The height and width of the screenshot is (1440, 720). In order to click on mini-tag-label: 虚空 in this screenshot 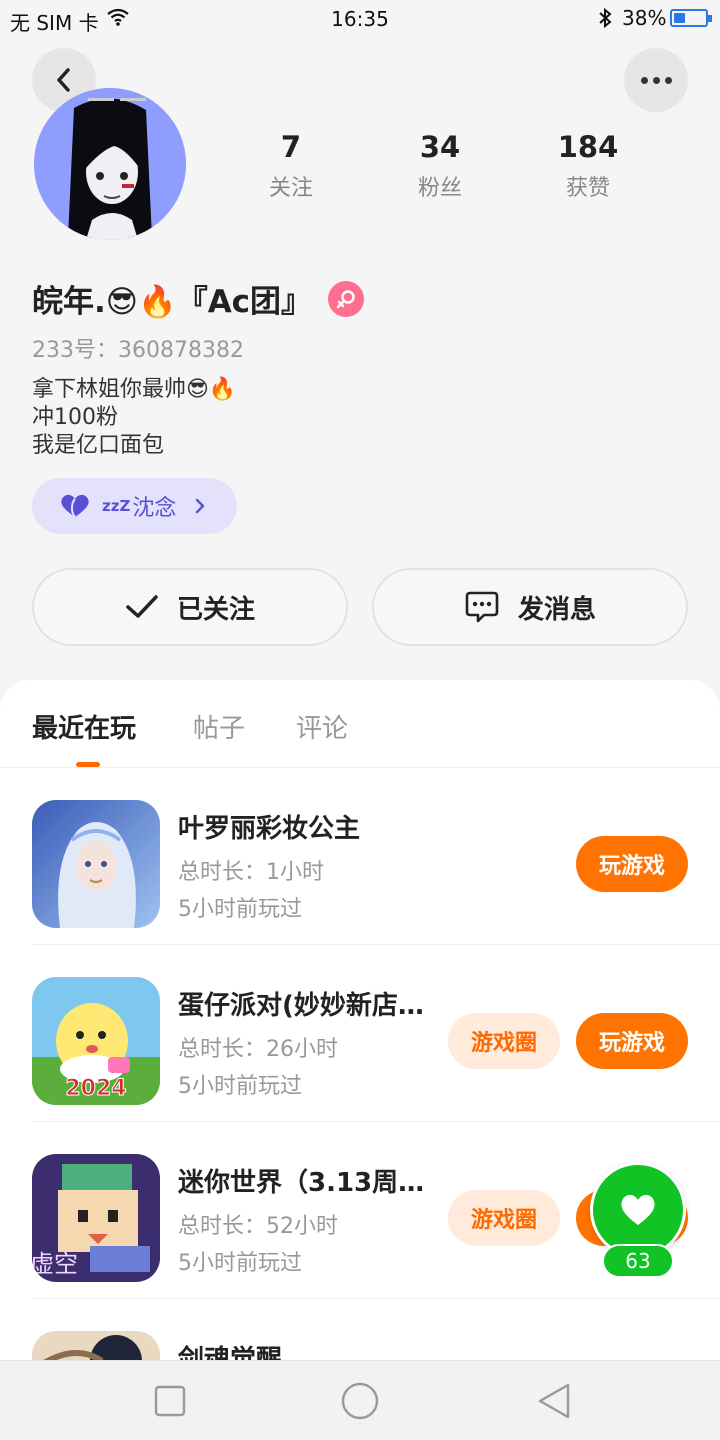, I will do `click(55, 1264)`.